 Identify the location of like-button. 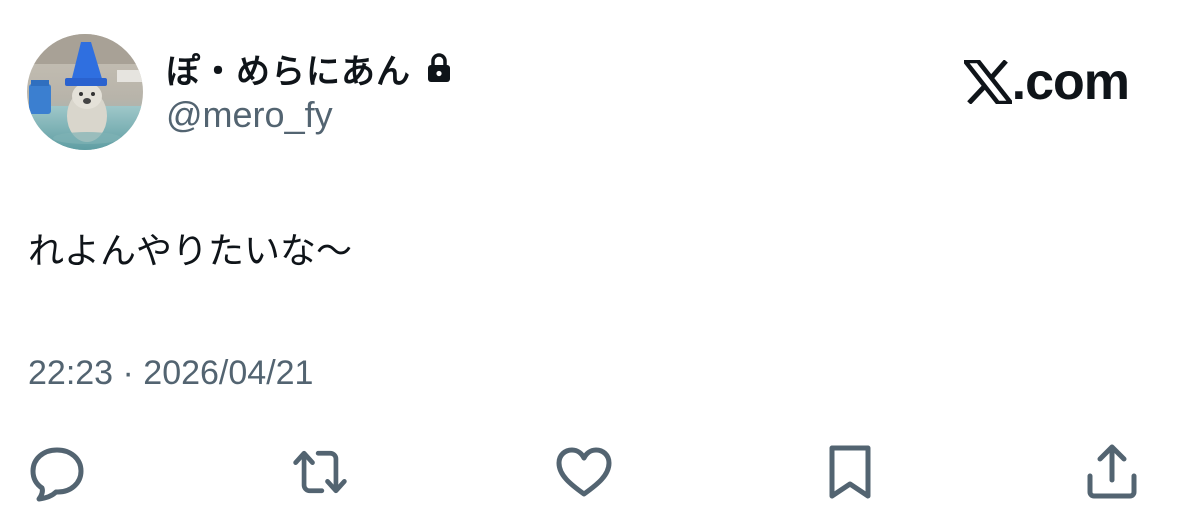
(584, 472).